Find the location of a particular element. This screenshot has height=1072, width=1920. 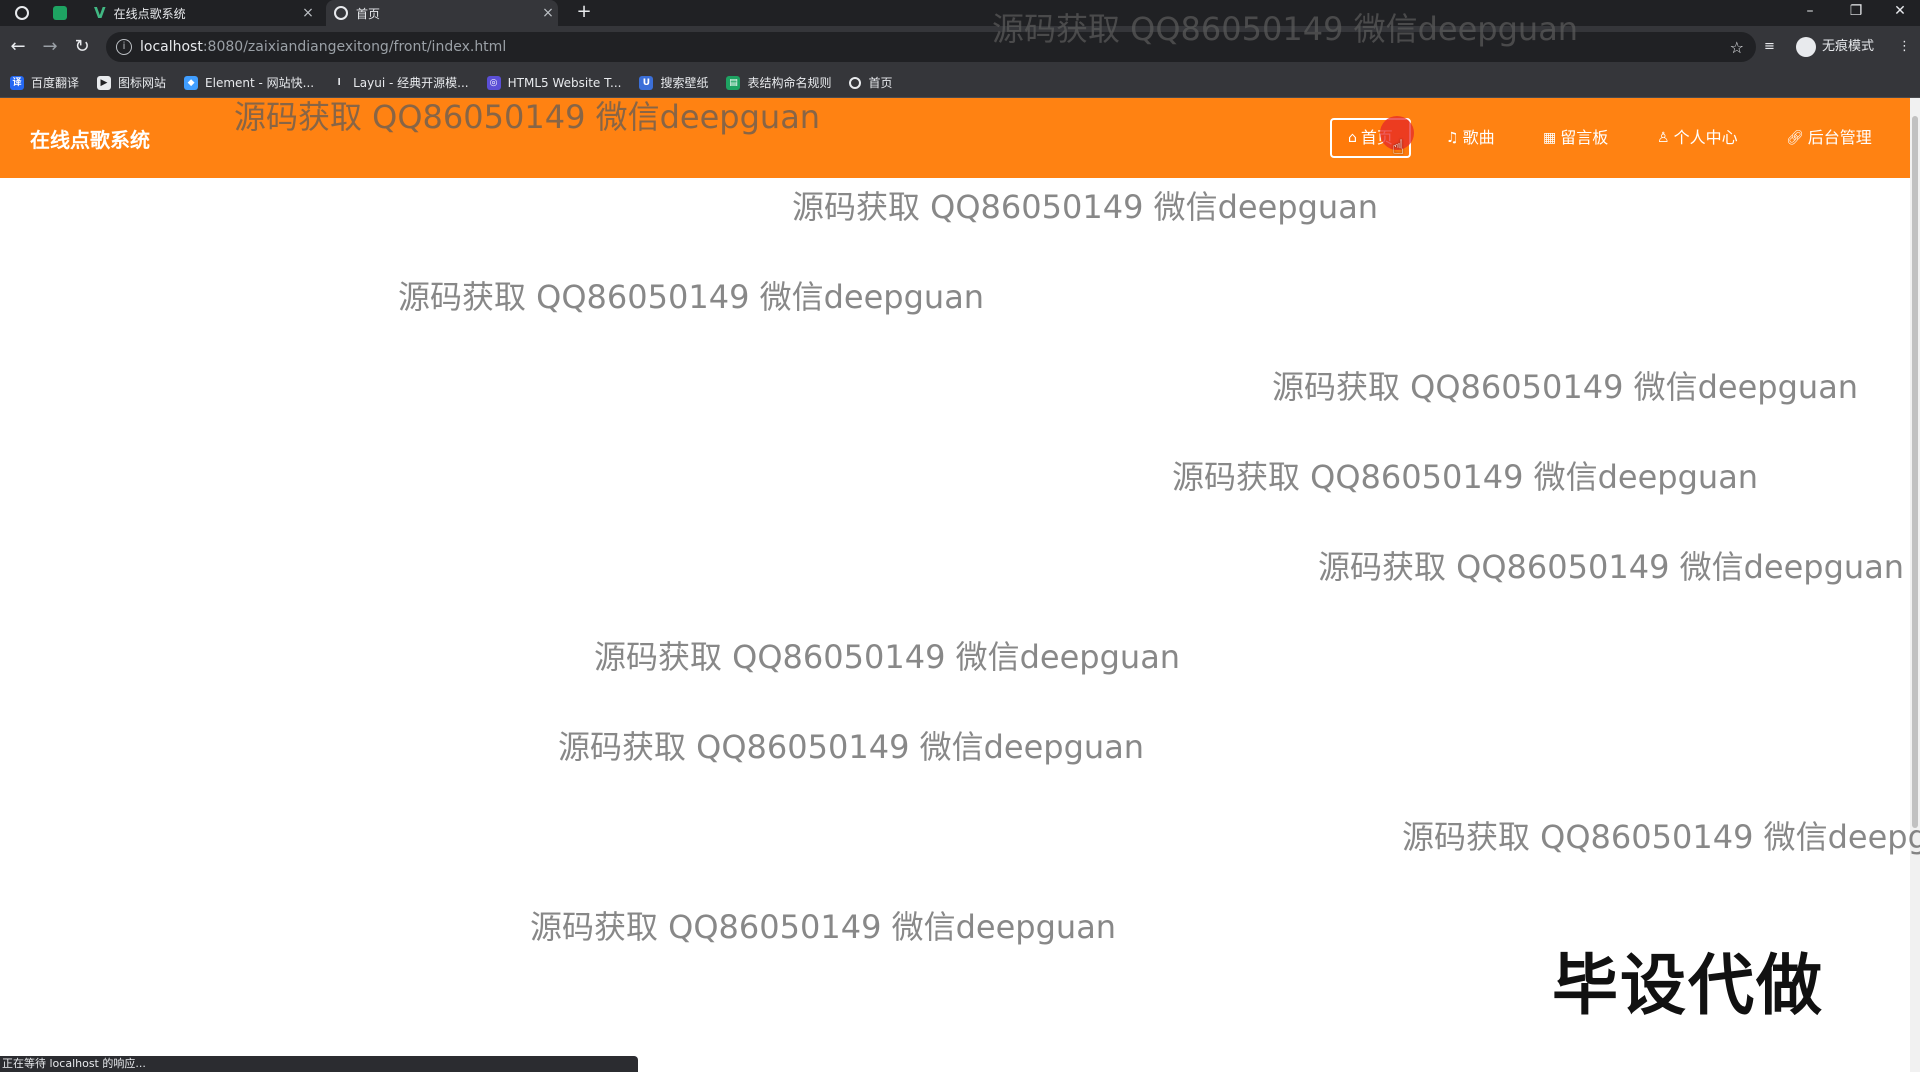

nav-label: 个人中心 is located at coordinates (1705, 137).